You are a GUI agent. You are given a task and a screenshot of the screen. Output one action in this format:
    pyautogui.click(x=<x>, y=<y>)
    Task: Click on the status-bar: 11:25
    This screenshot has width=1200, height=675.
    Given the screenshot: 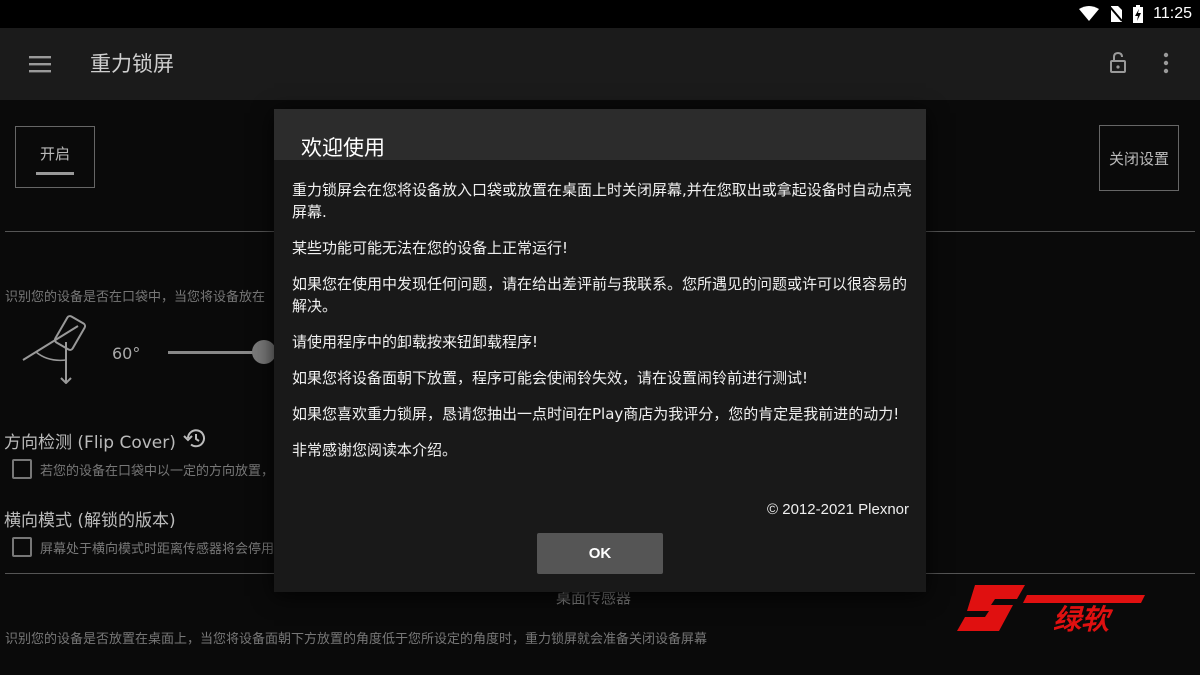 What is the action you would take?
    pyautogui.click(x=600, y=14)
    